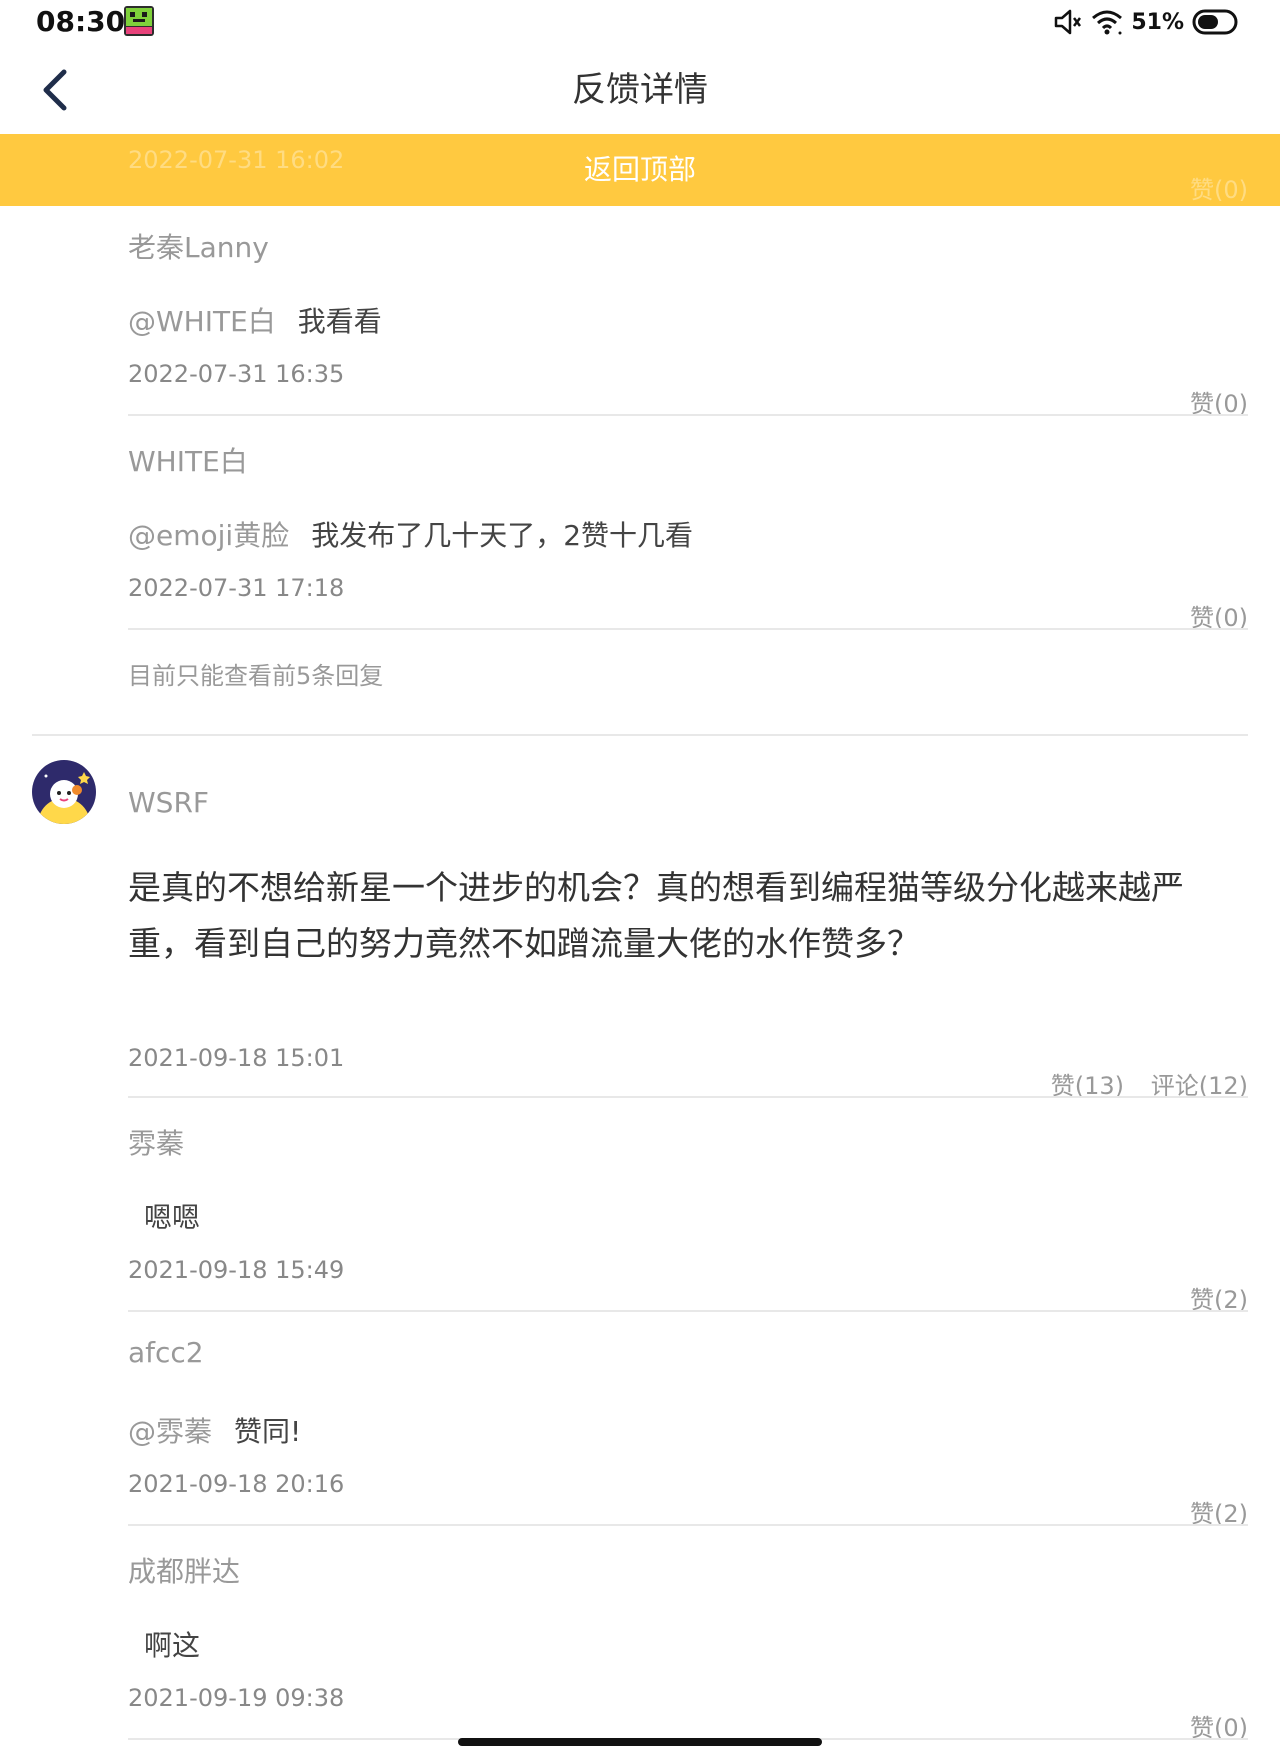  I want to click on reply-author: 老秦Lanny, so click(198, 246).